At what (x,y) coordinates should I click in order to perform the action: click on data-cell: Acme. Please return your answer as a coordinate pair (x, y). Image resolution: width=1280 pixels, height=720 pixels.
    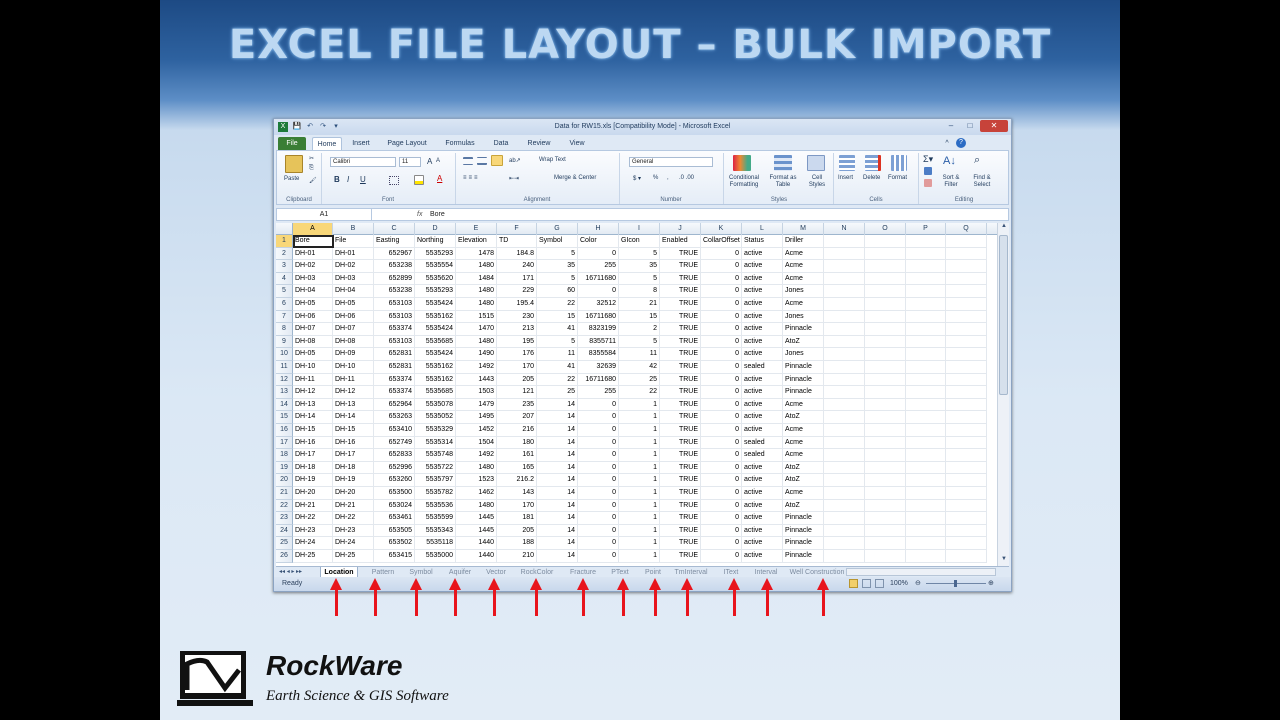
    Looking at the image, I should click on (803, 266).